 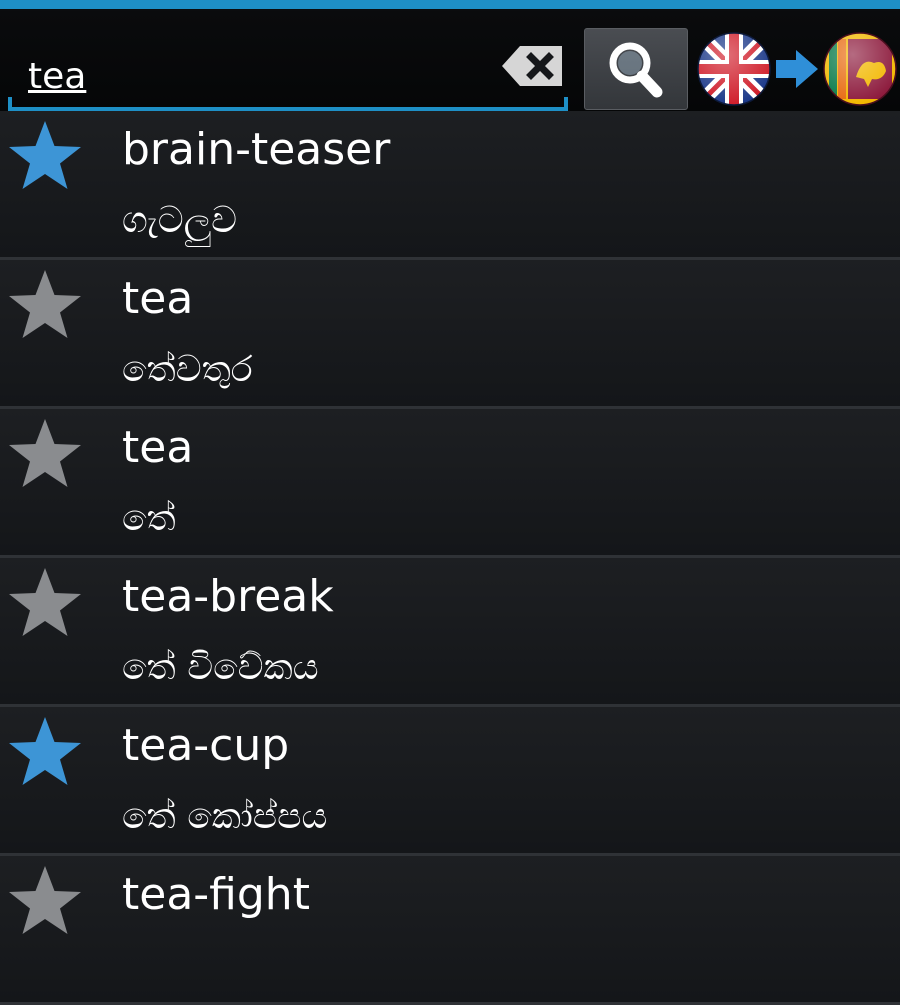 I want to click on result-translation: තේවතුර, so click(x=187, y=369).